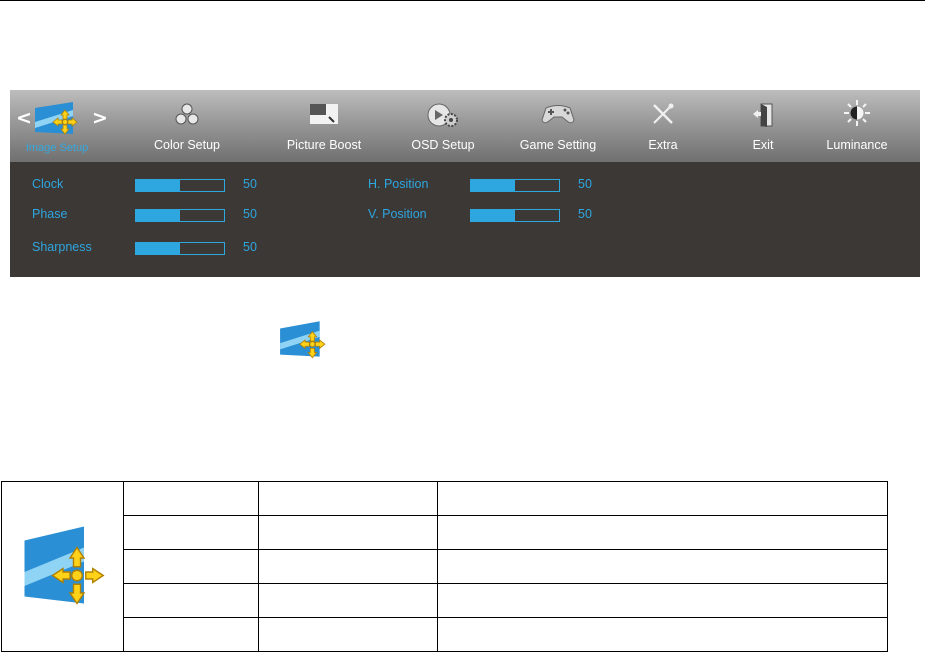  I want to click on tab-image-setup: Image Setup, so click(57, 126).